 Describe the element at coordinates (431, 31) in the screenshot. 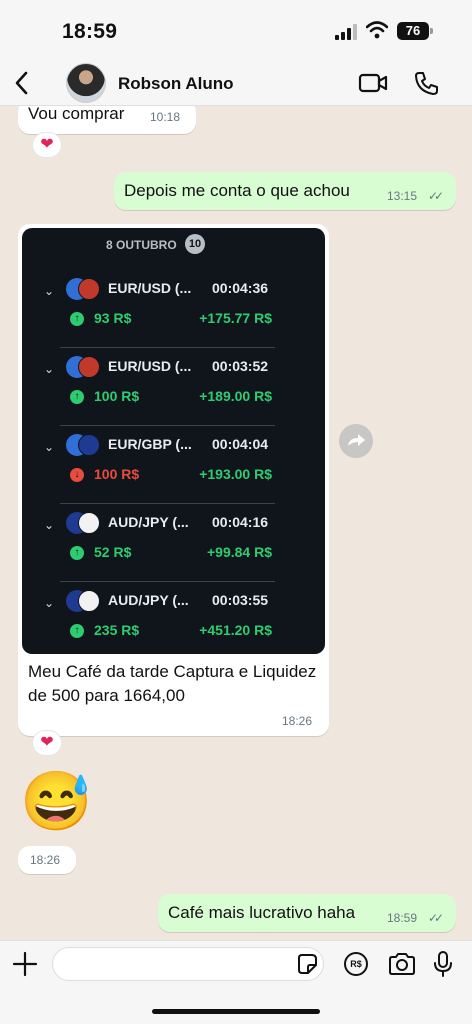

I see `battery-tip` at that location.